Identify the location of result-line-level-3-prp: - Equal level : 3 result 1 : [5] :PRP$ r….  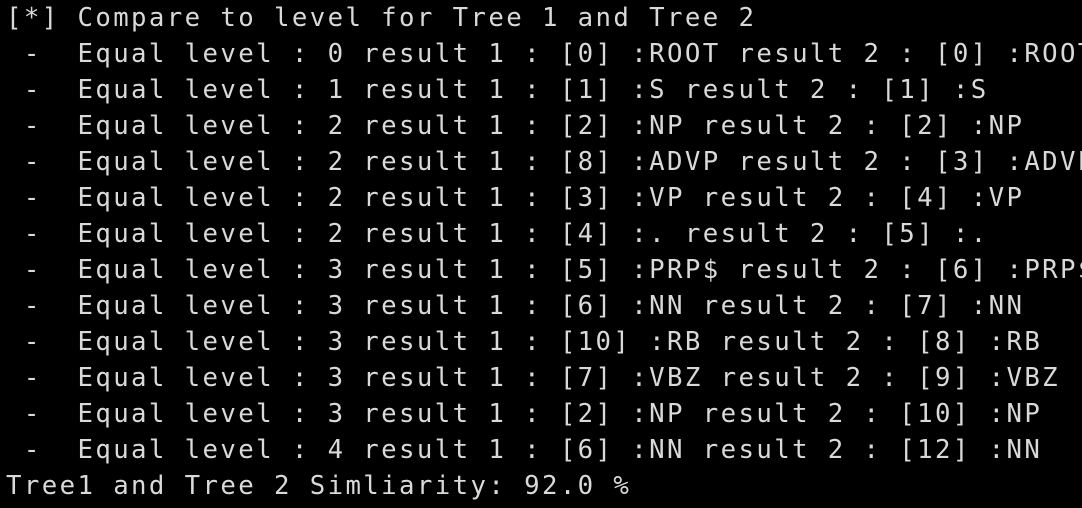
(544, 270).